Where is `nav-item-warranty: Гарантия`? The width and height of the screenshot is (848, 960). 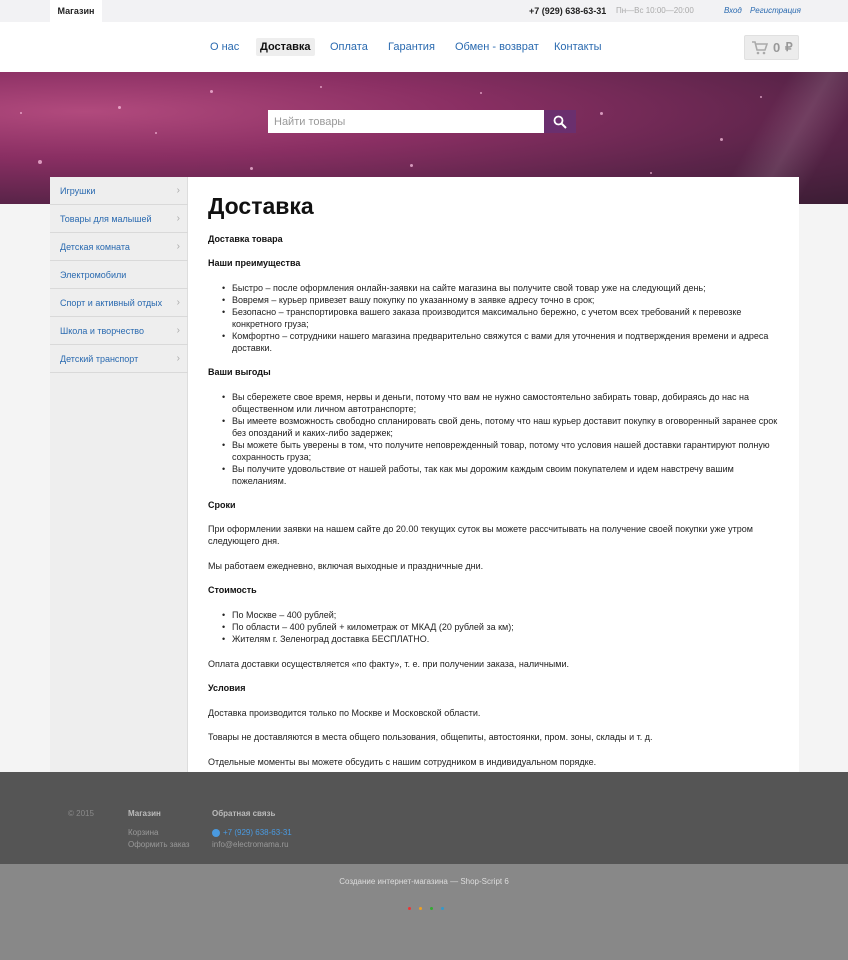
nav-item-warranty: Гарантия is located at coordinates (411, 47).